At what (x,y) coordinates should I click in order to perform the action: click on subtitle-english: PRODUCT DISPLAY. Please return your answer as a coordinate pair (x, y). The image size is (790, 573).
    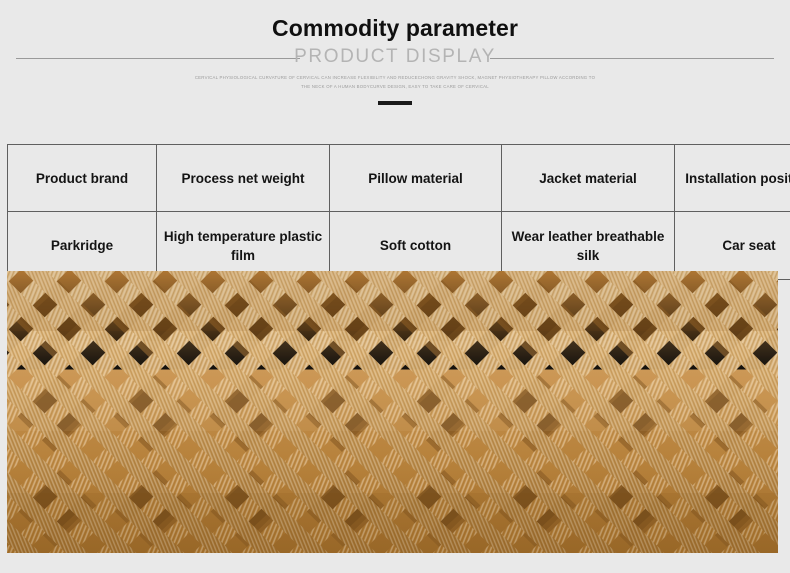
    Looking at the image, I should click on (395, 56).